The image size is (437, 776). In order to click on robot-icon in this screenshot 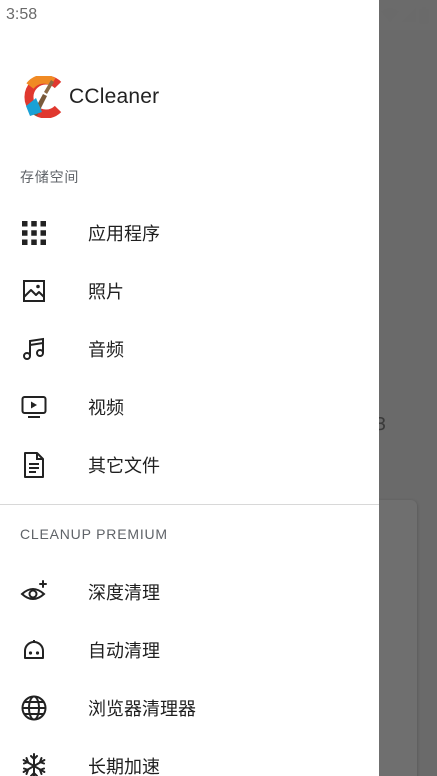, I will do `click(34, 650)`.